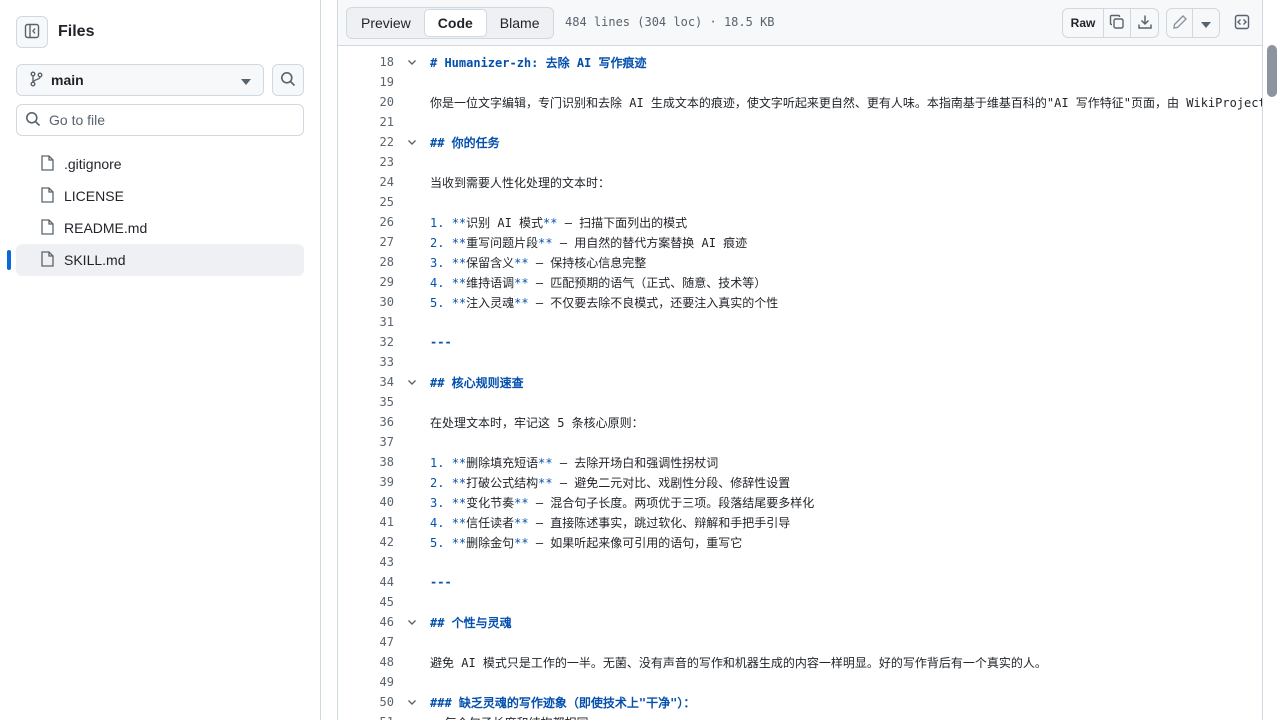 Image resolution: width=1280 pixels, height=720 pixels. Describe the element at coordinates (1117, 23) in the screenshot. I see `copy-raw-button` at that location.